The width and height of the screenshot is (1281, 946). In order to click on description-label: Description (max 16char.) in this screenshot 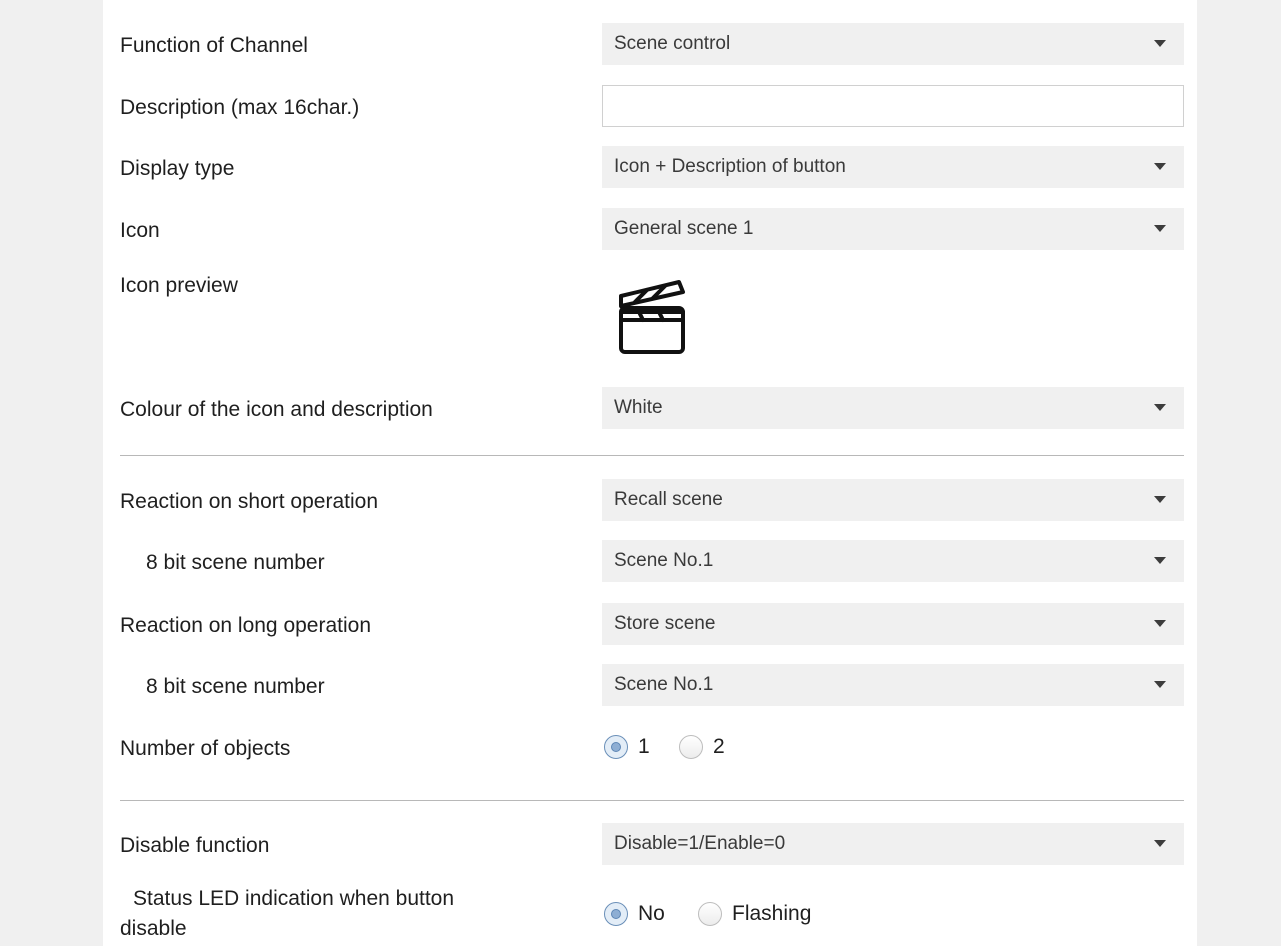, I will do `click(240, 107)`.